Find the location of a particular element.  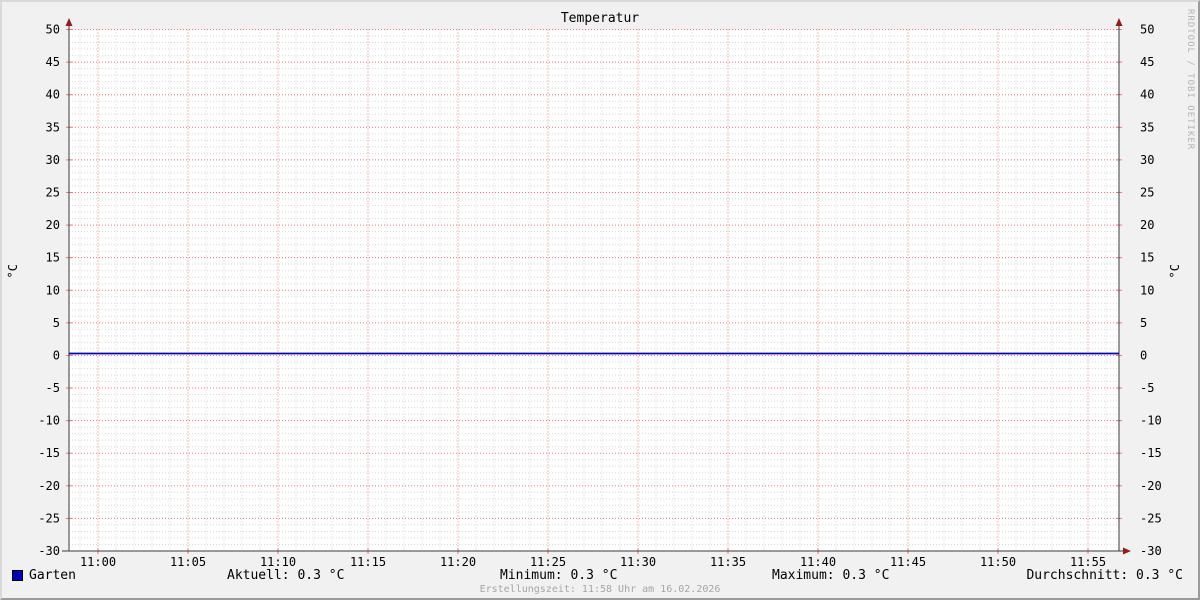

y-tick-label-left: 0 is located at coordinates (56, 355).